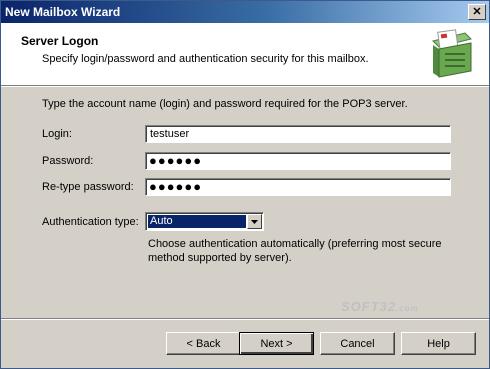 Image resolution: width=490 pixels, height=369 pixels. I want to click on login-label: Login:, so click(57, 134).